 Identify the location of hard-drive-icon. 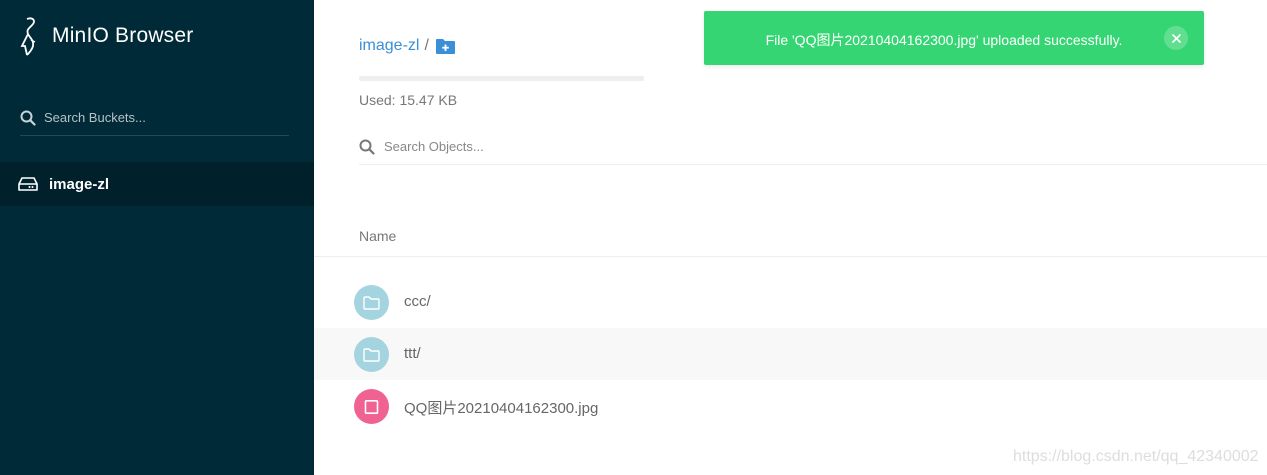
(28, 184).